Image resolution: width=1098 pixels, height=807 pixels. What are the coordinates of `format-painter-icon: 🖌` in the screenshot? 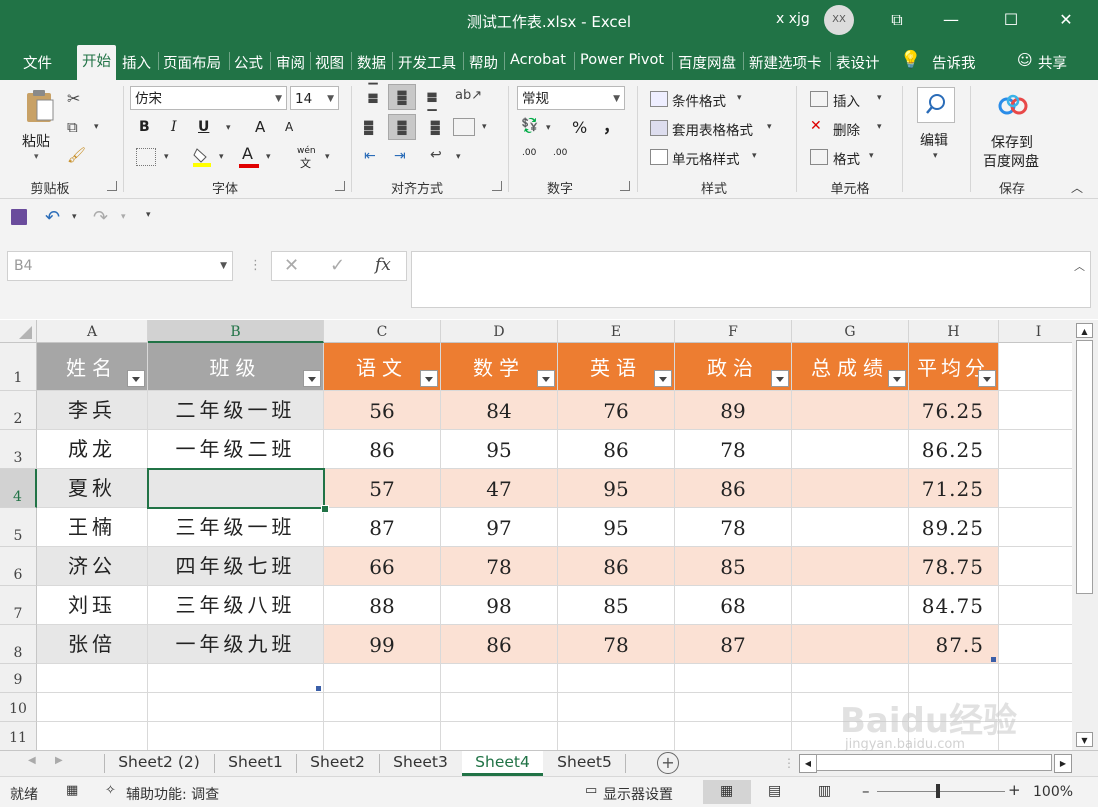 It's located at (76, 155).